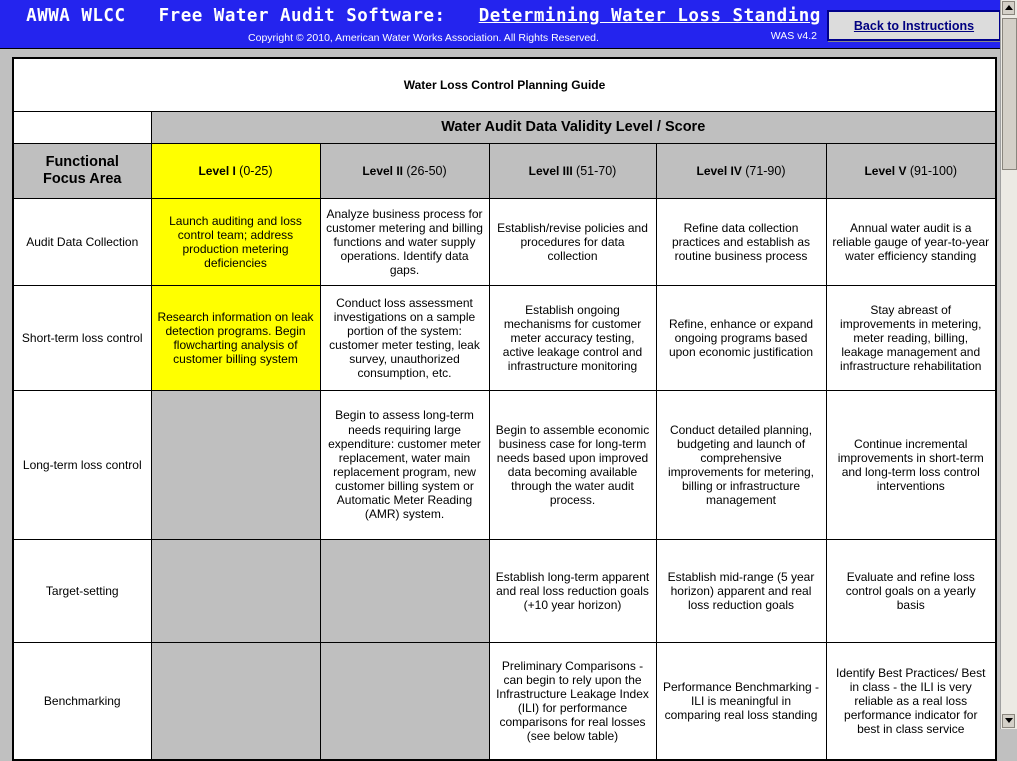 This screenshot has width=1017, height=761. I want to click on functional-focus-area-header: Functional Focus Area, so click(82, 171).